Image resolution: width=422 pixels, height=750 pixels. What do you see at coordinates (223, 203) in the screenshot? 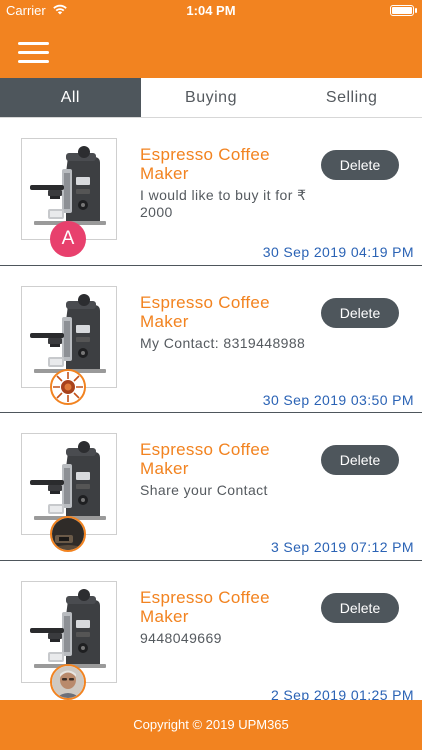
I see `item-message: I would like to buy it for ₹ 2000` at bounding box center [223, 203].